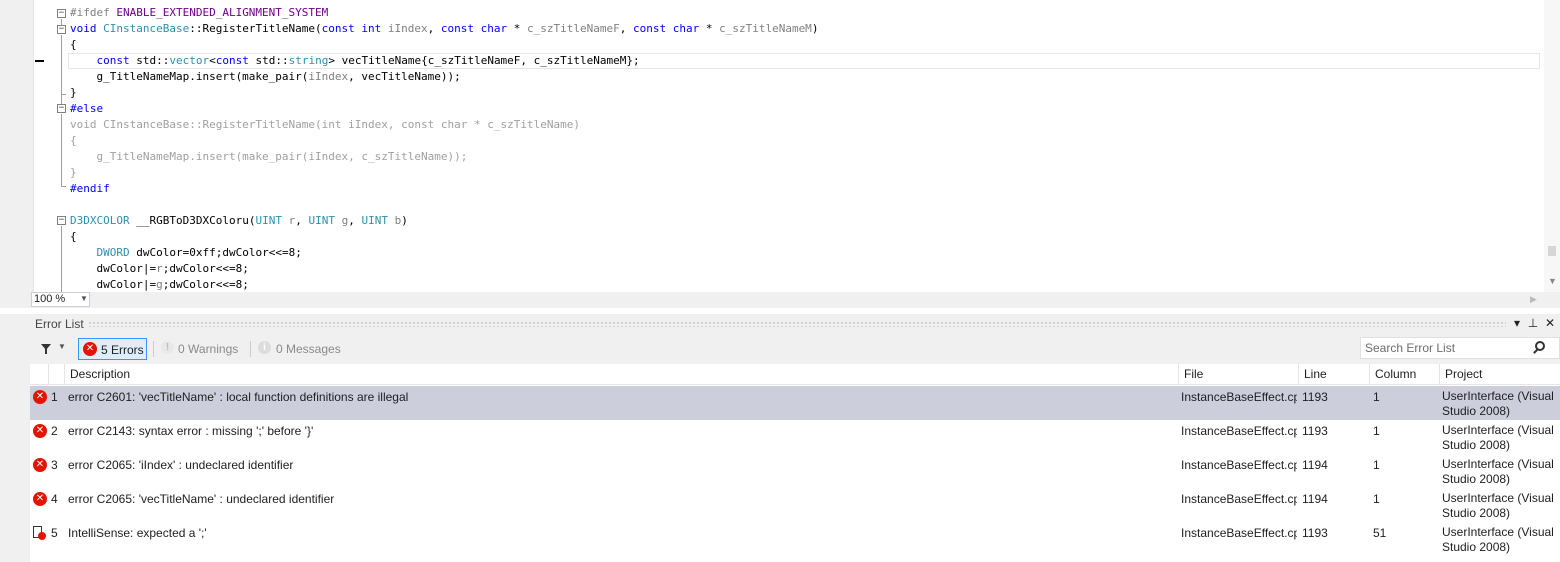  Describe the element at coordinates (215, 252) in the screenshot. I see `code-token: dwColor=0xff;dwColor<<=8;` at that location.